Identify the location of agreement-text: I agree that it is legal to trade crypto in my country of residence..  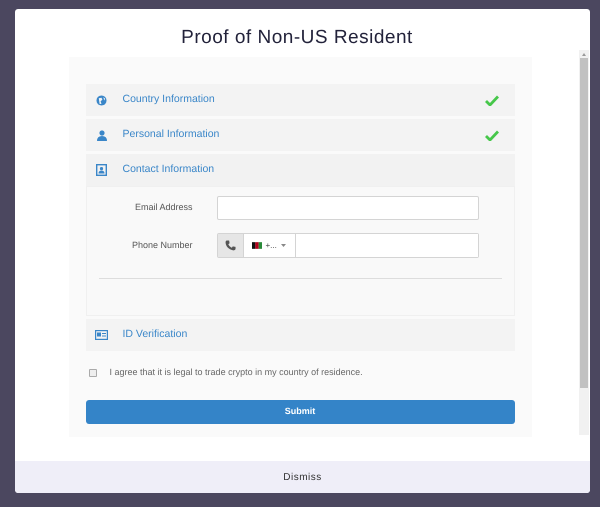
(236, 372).